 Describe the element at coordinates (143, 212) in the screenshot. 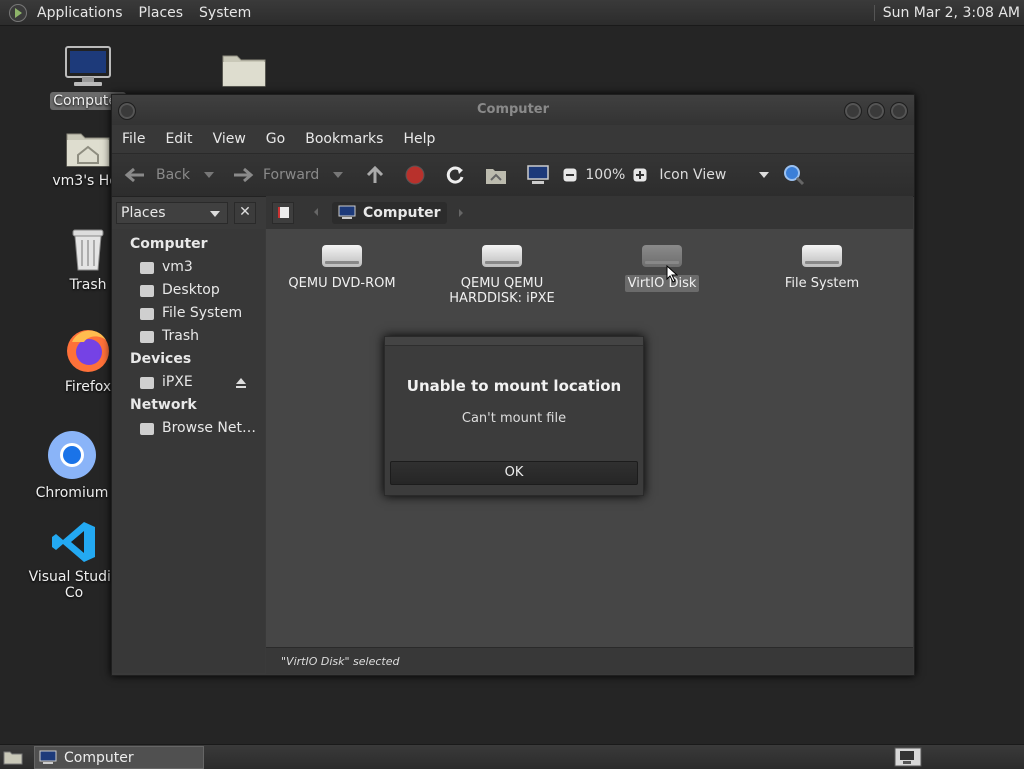

I see `places-select-label: Places` at that location.